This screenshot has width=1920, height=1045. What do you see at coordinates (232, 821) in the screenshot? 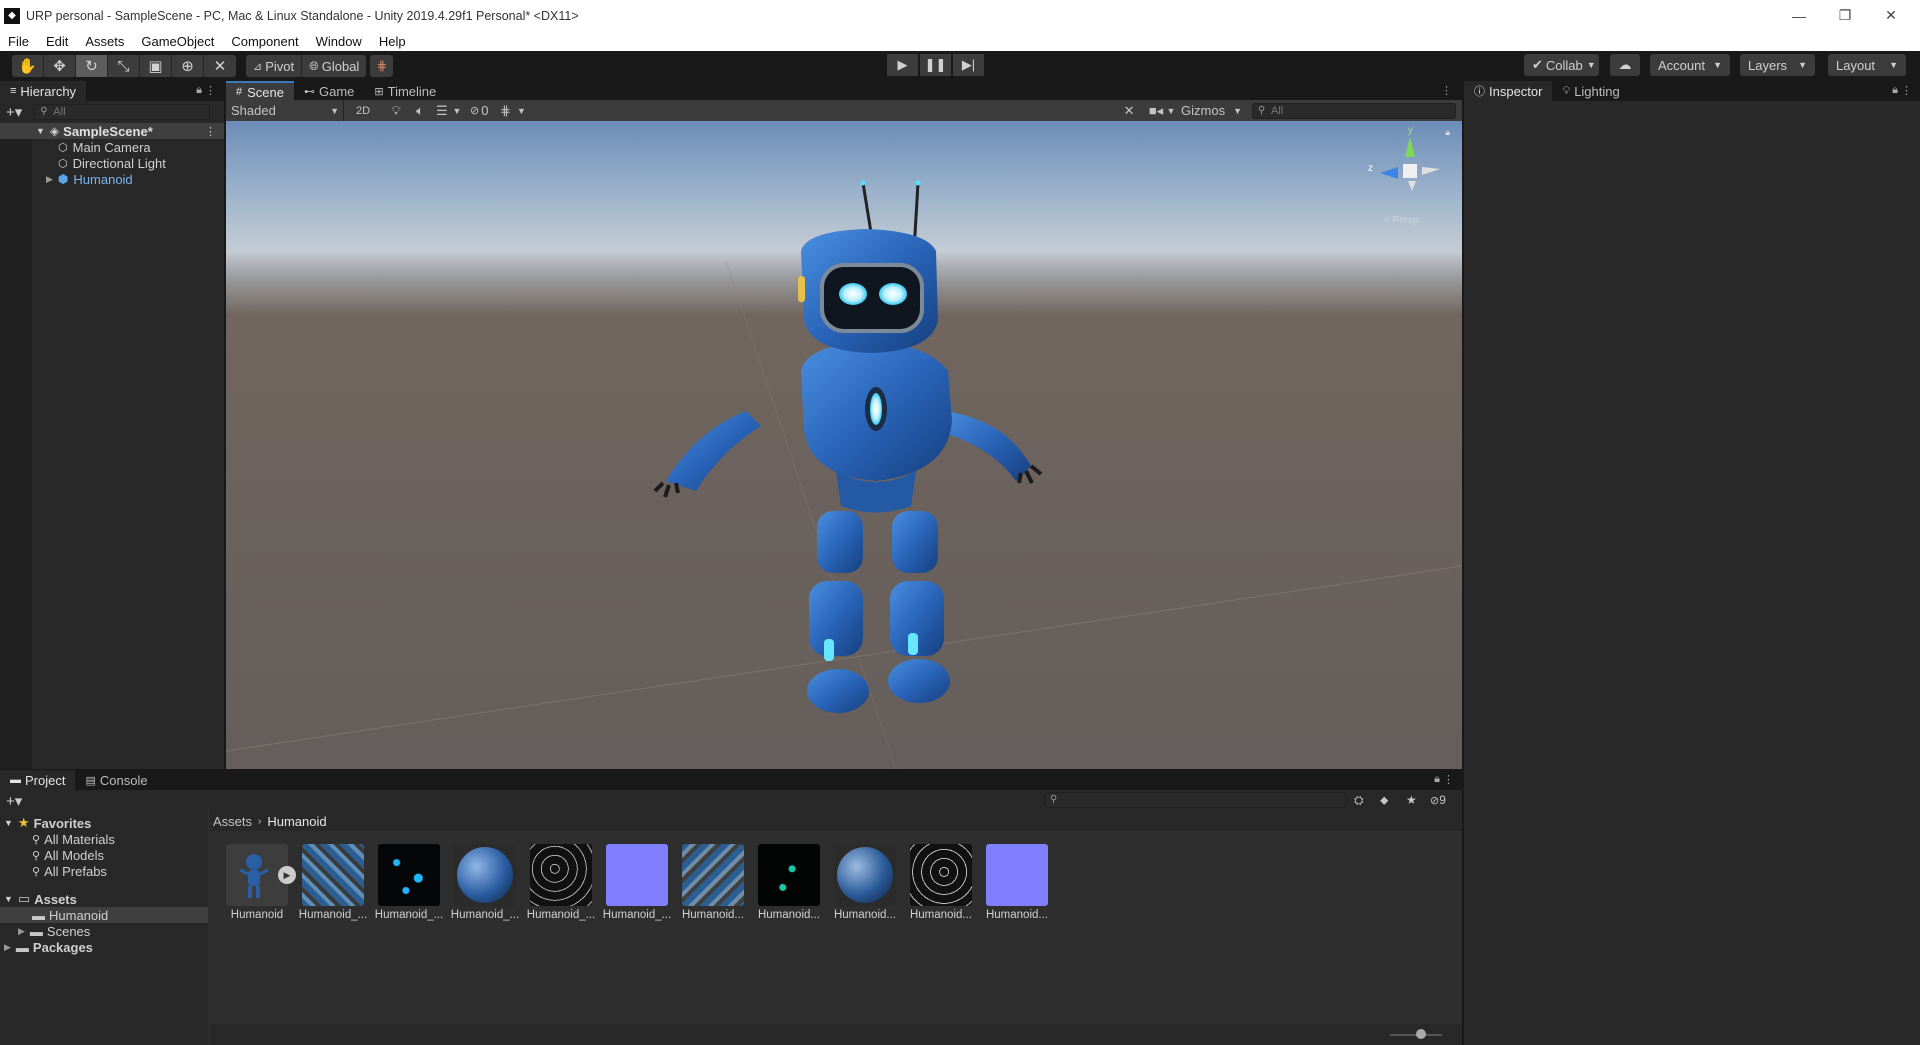
I see `breadcrumb-assets: Assets` at bounding box center [232, 821].